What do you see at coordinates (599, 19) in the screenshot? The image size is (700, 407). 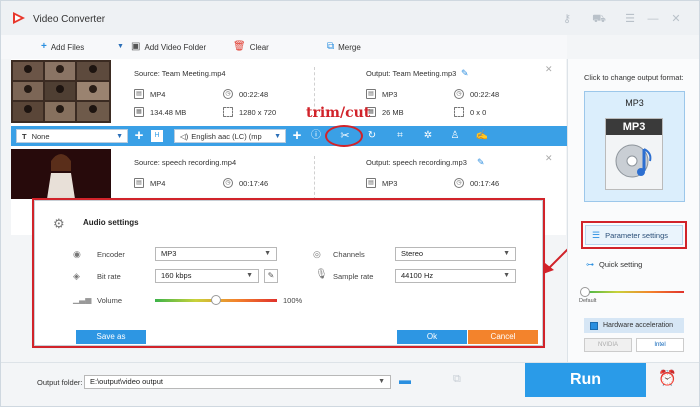 I see `cart-icon: ⛟` at bounding box center [599, 19].